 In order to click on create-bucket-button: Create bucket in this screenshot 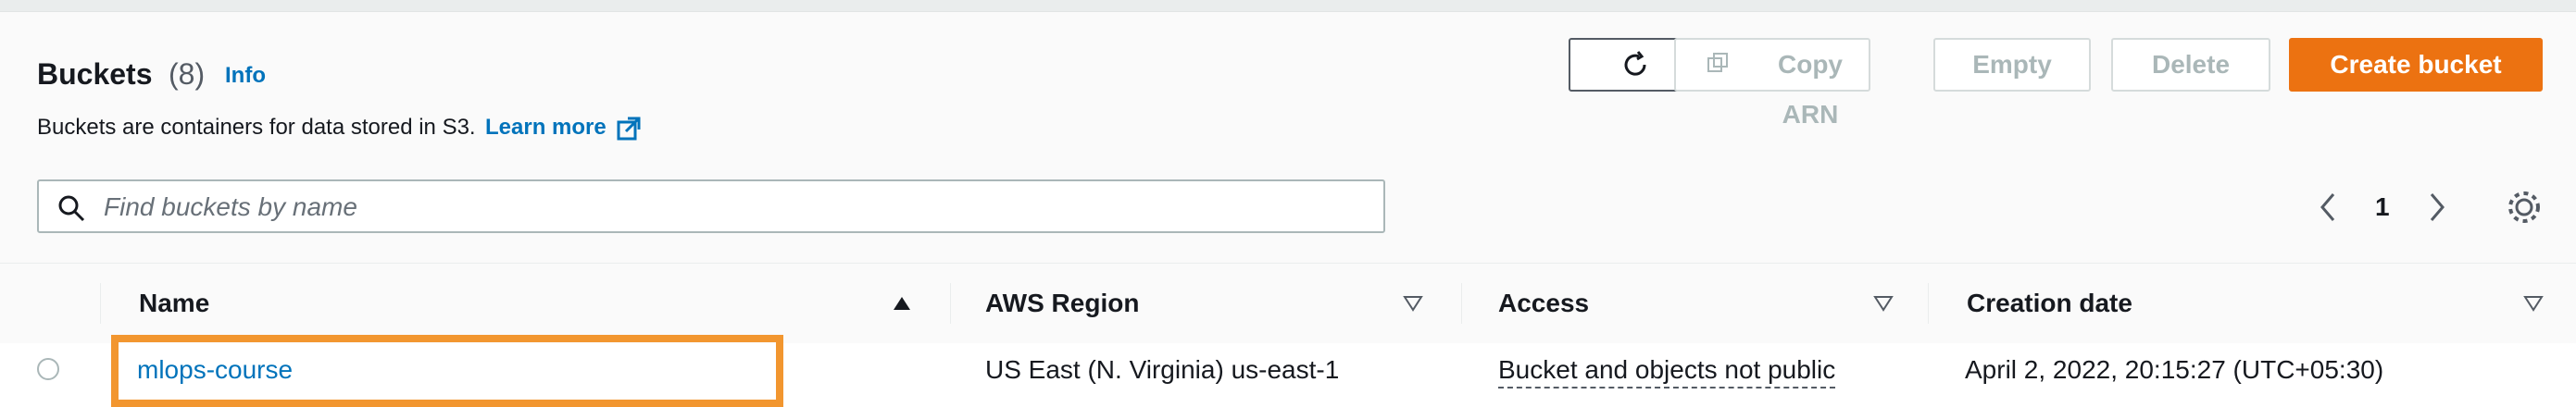, I will do `click(2416, 65)`.